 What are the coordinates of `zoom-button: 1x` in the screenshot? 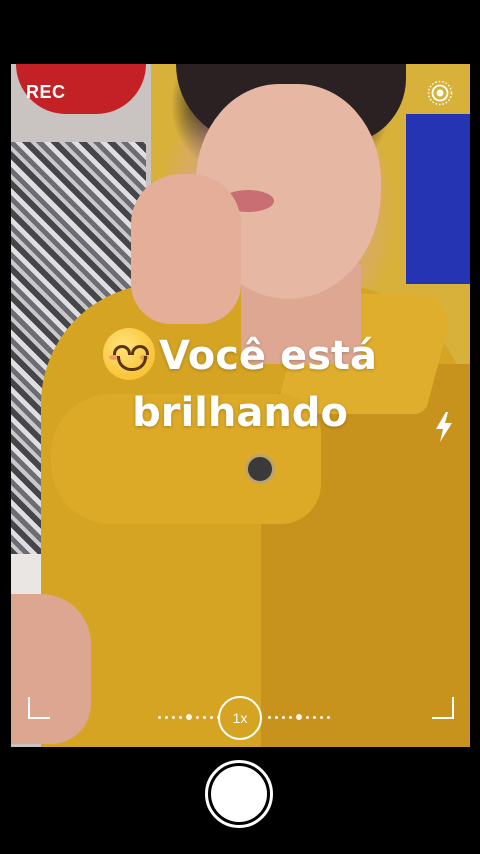 It's located at (240, 718).